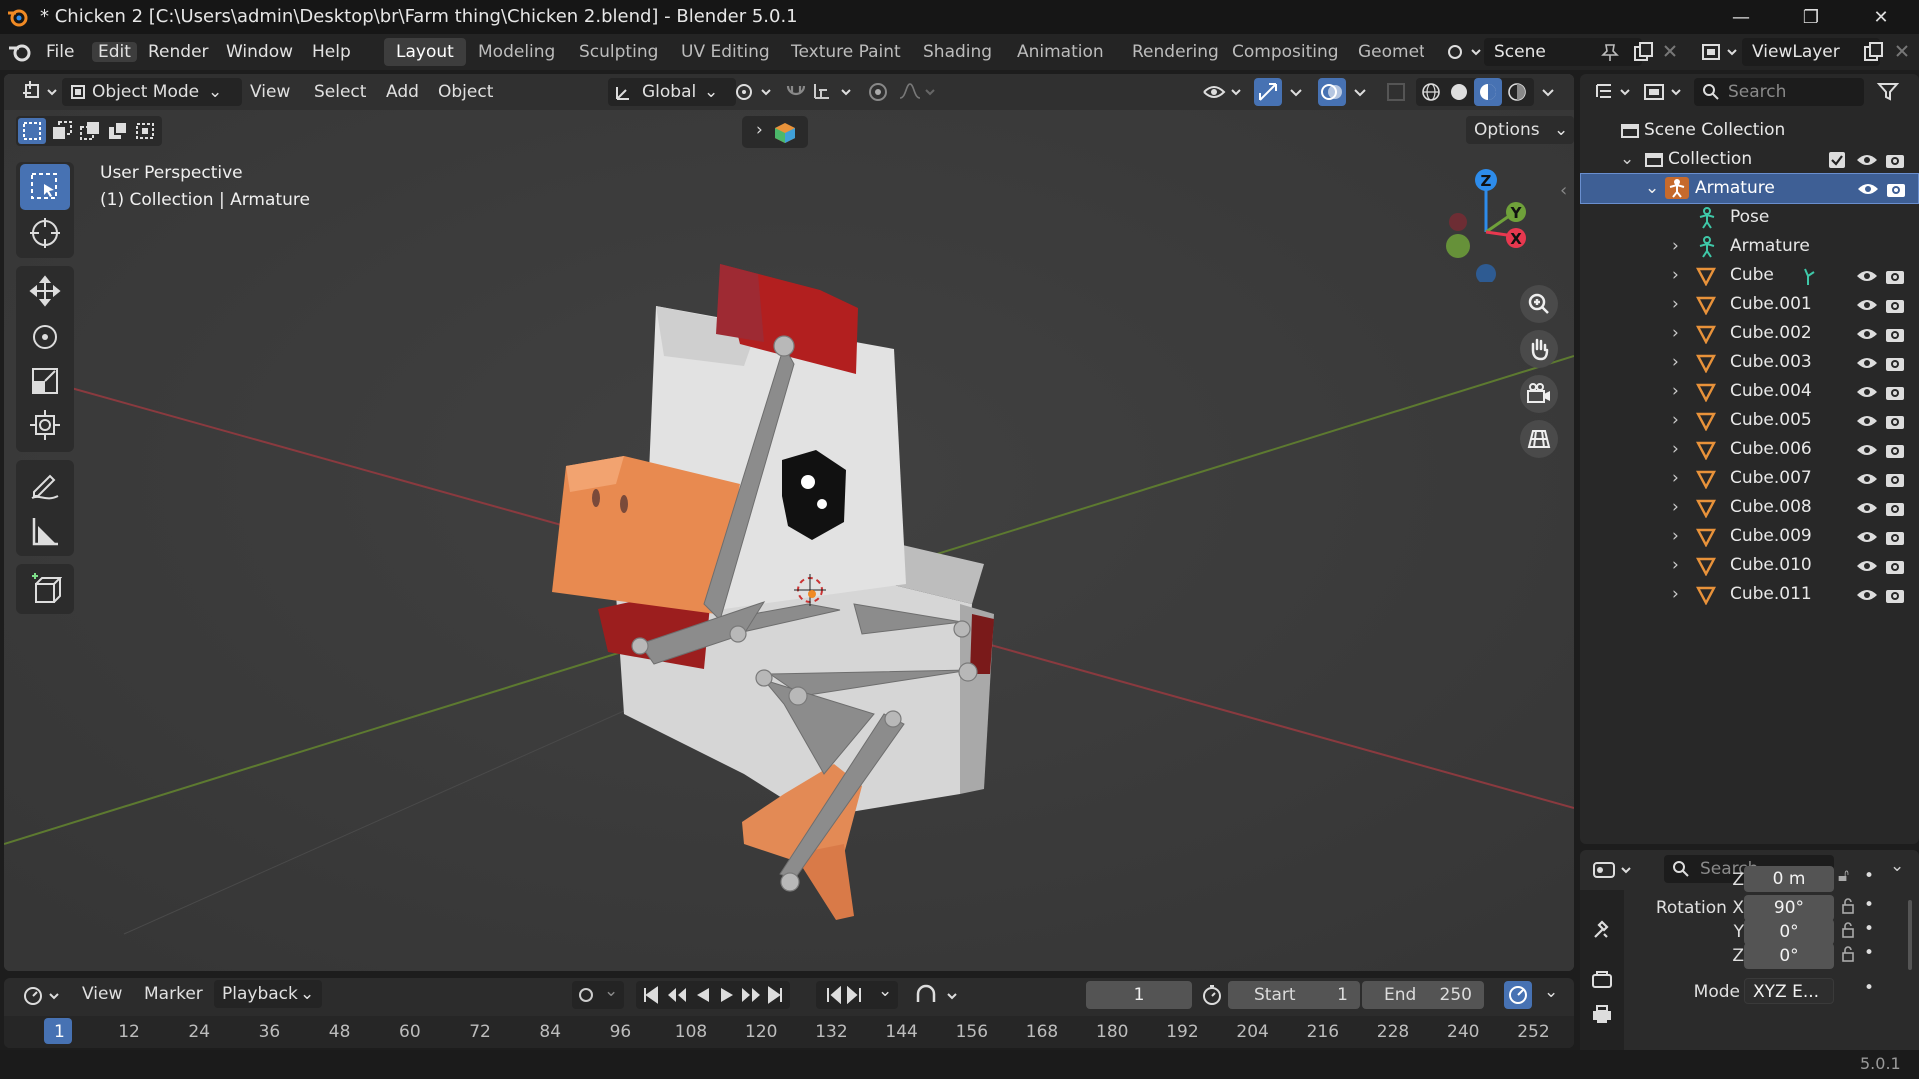 The height and width of the screenshot is (1079, 1919). Describe the element at coordinates (62, 131) in the screenshot. I see `select-extend-icon` at that location.